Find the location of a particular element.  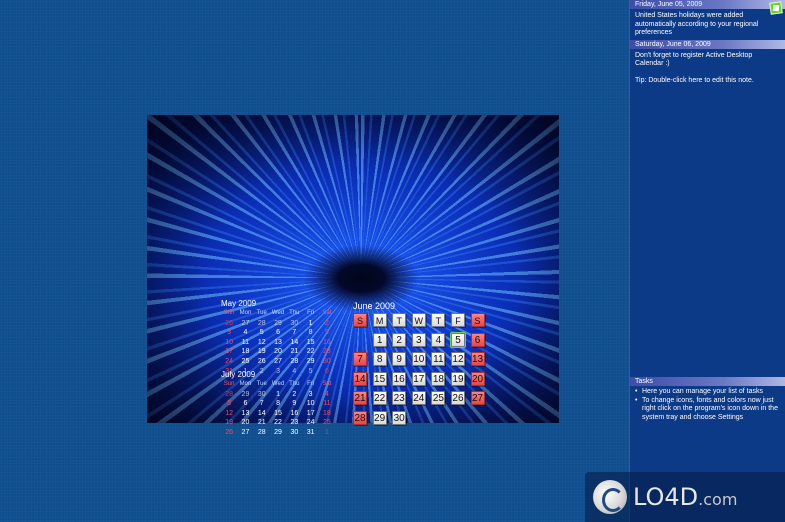

day-tile: 18 is located at coordinates (438, 378).